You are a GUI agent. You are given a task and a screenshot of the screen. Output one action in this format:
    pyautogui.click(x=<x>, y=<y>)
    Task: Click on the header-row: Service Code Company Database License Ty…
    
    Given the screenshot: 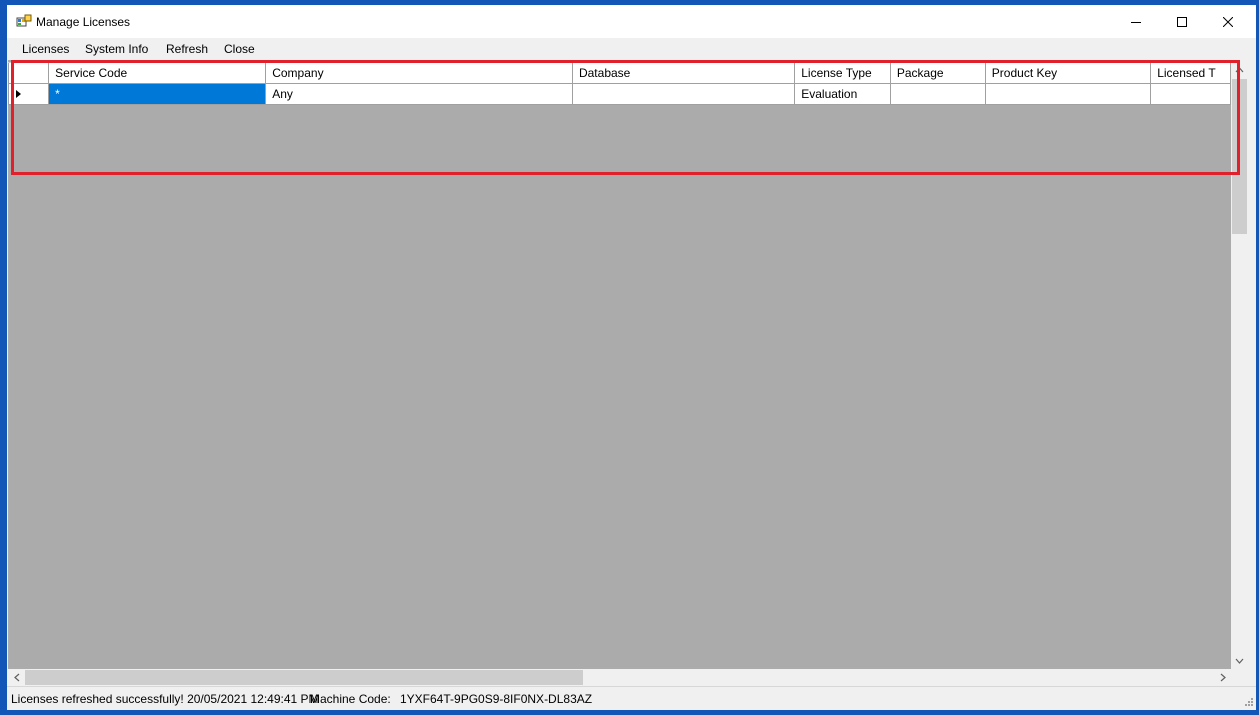 What is the action you would take?
    pyautogui.click(x=619, y=73)
    